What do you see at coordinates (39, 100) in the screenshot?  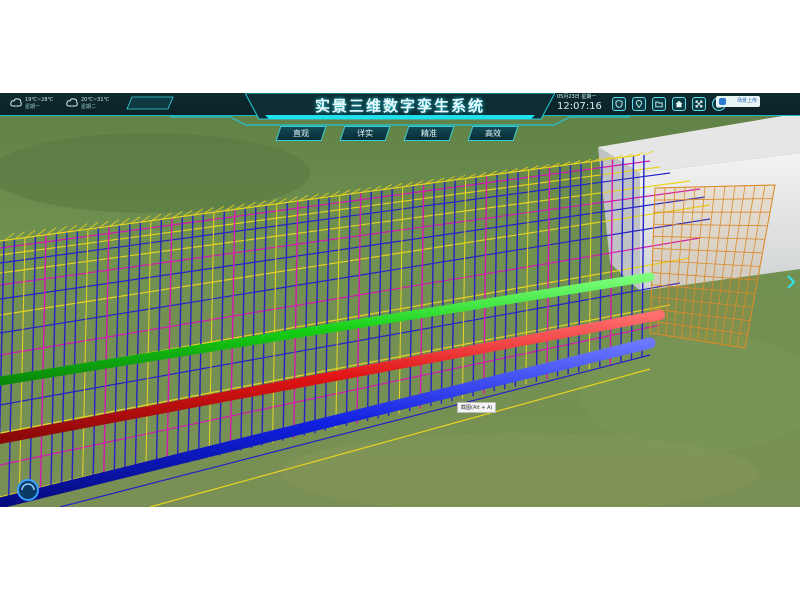 I see `weather-temp: 19℃~28℃` at bounding box center [39, 100].